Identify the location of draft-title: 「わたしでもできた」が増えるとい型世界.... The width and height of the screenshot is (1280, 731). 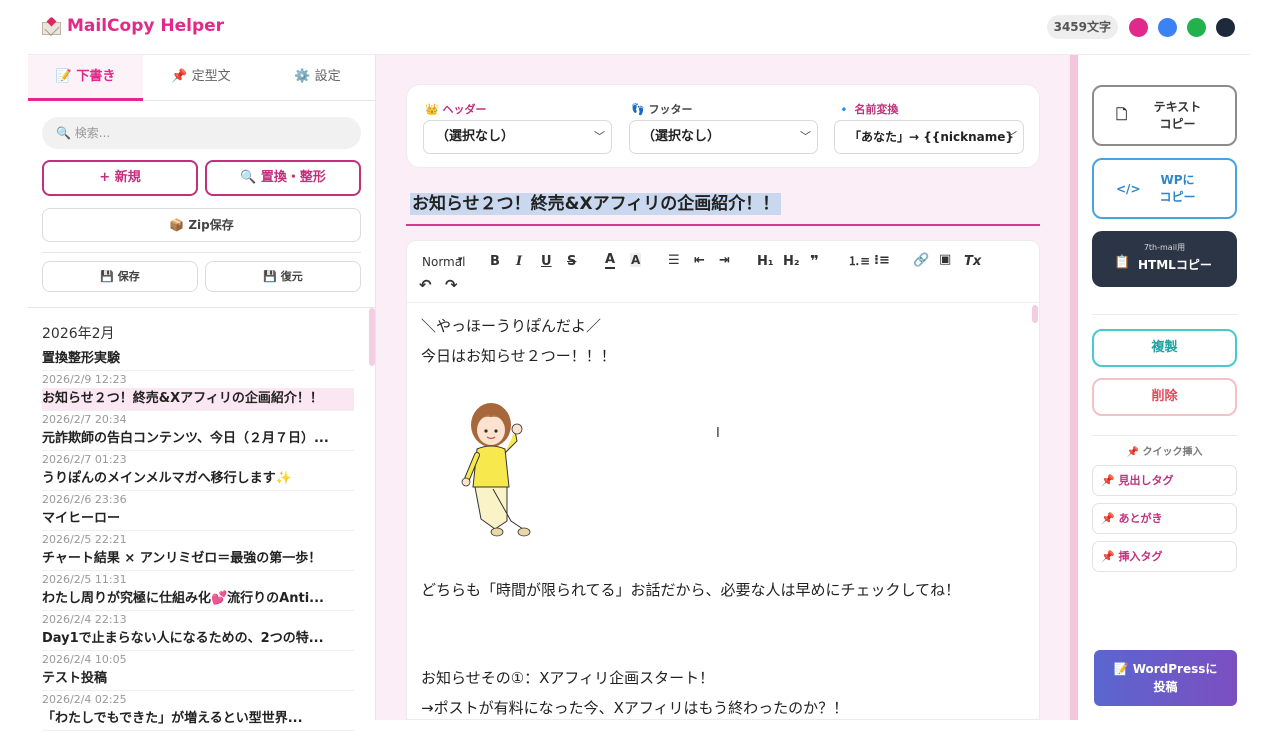
(172, 718).